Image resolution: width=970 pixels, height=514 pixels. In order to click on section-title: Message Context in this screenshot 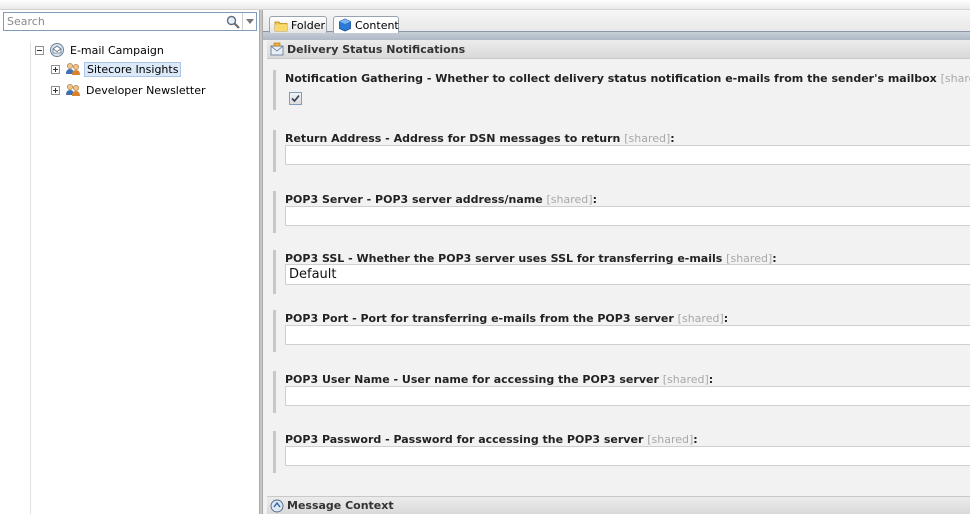, I will do `click(340, 505)`.